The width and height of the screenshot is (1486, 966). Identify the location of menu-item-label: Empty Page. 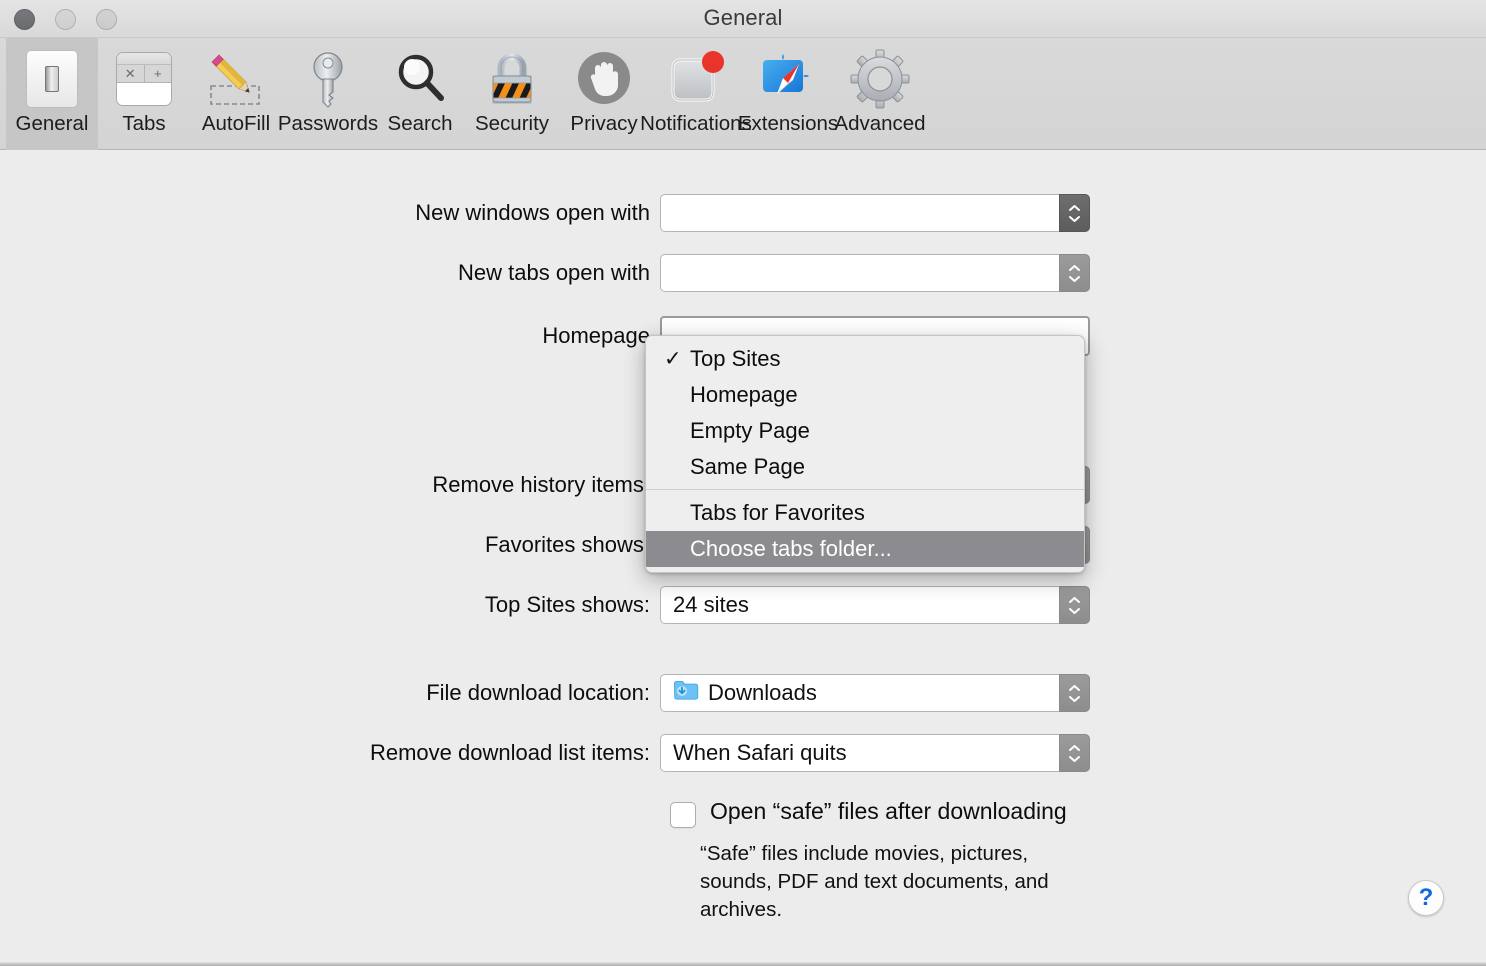
(750, 430).